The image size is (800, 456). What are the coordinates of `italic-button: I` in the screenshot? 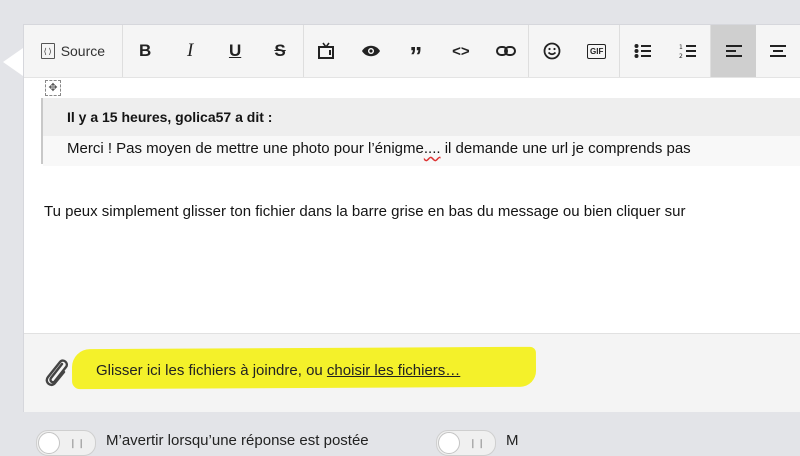 It's located at (190, 51).